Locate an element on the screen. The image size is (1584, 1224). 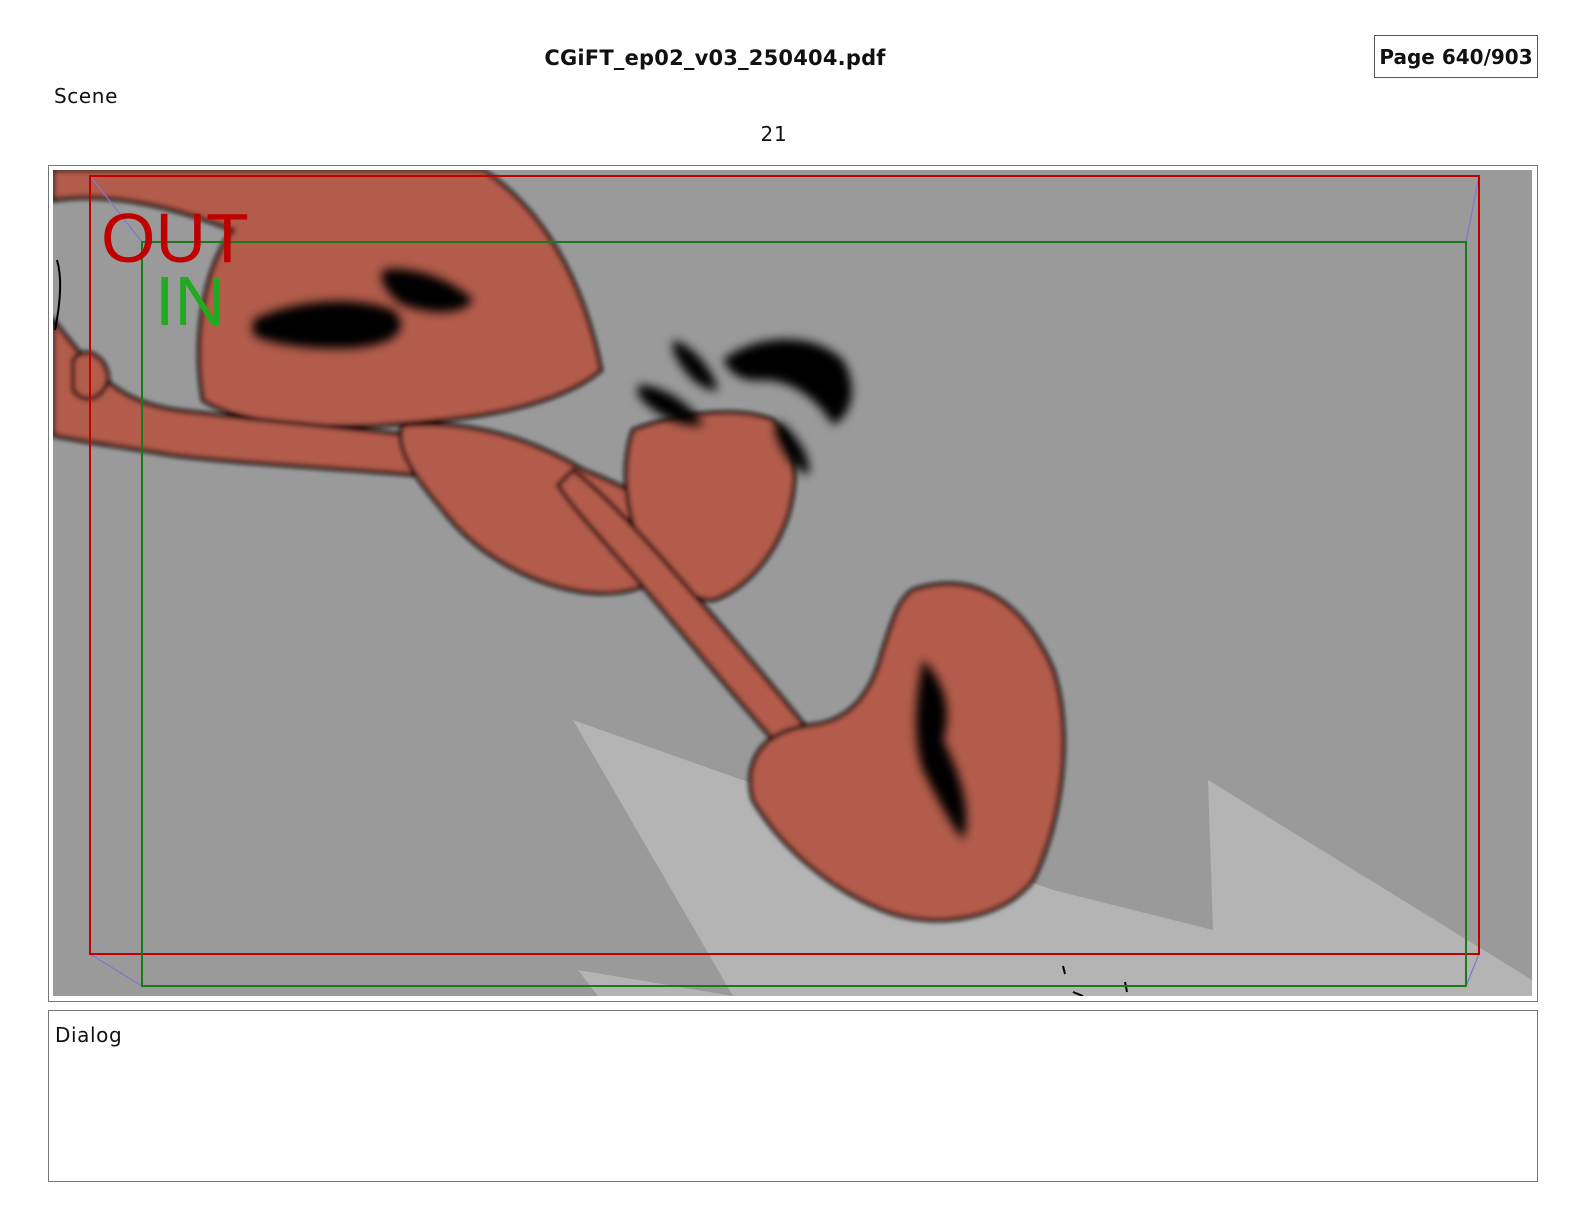
dialog-box: Dialog is located at coordinates (793, 1096).